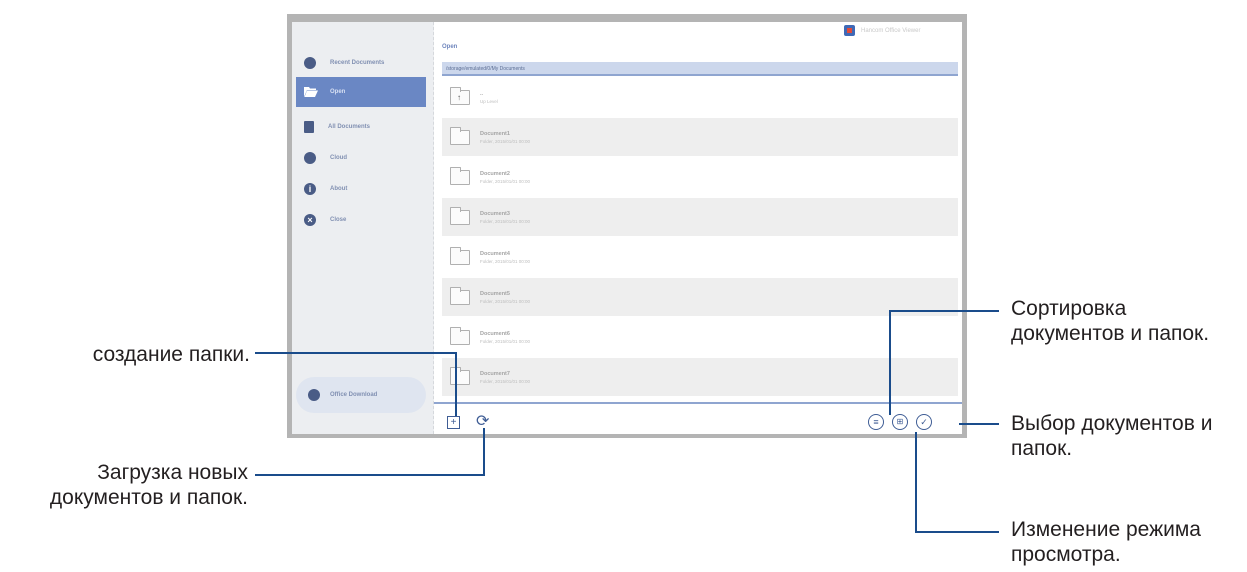 This screenshot has width=1247, height=572. Describe the element at coordinates (495, 213) in the screenshot. I see `item-name: Document3` at that location.